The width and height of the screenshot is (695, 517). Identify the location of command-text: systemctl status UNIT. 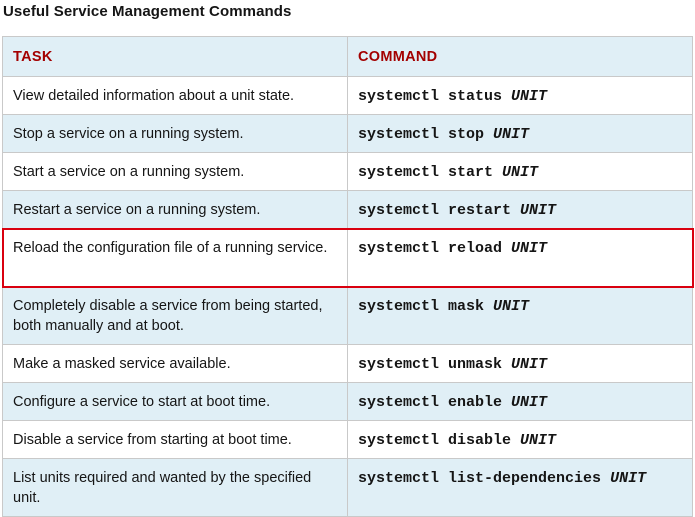
(453, 96).